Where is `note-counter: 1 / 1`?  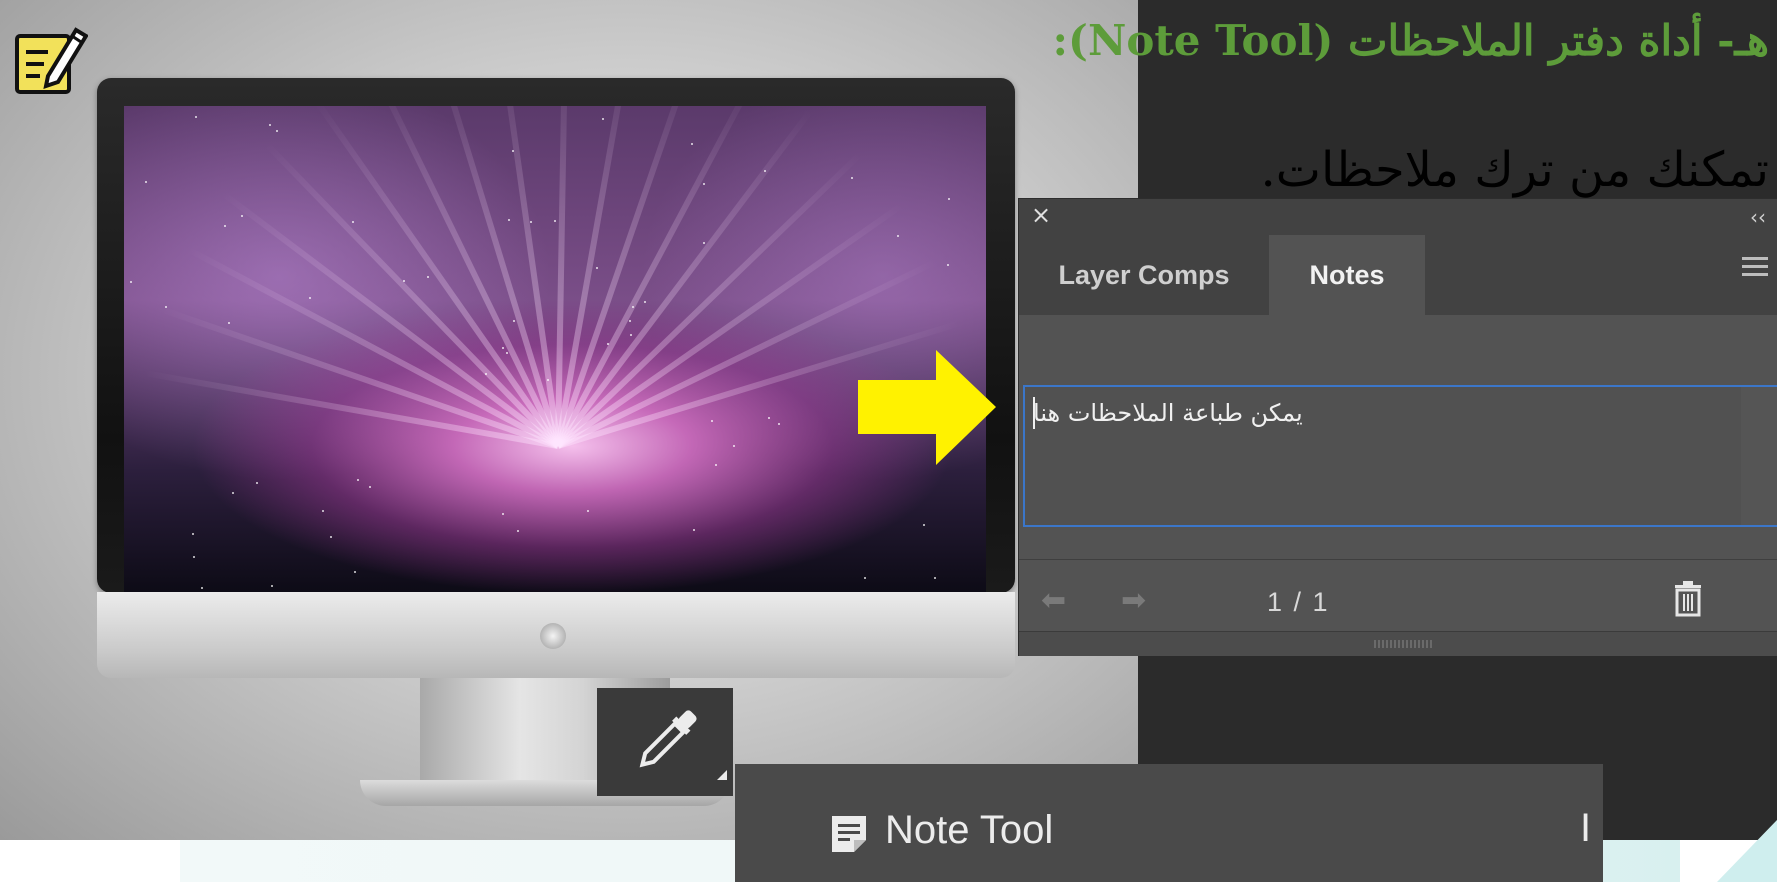 note-counter: 1 / 1 is located at coordinates (1298, 602).